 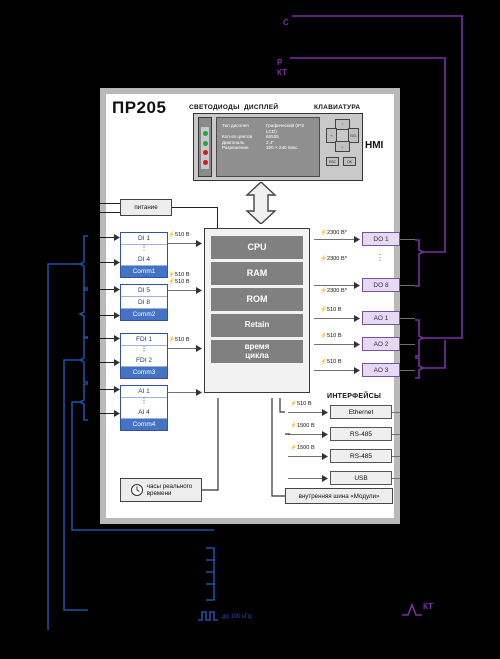 What do you see at coordinates (257, 325) in the screenshot?
I see `cpu-cell-retain: Retain` at bounding box center [257, 325].